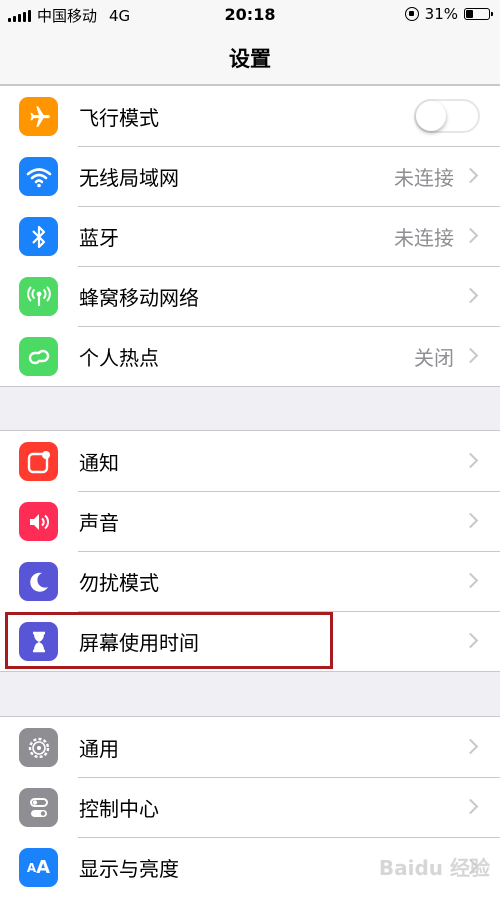  I want to click on notifications-icon, so click(38, 461).